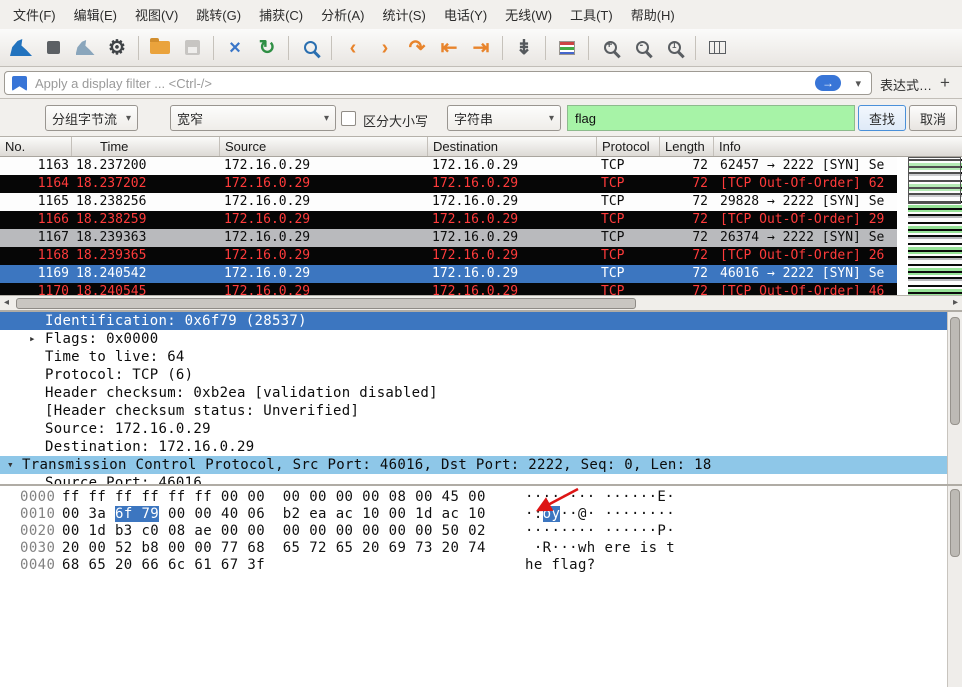  I want to click on zoom-out-button, so click(642, 48).